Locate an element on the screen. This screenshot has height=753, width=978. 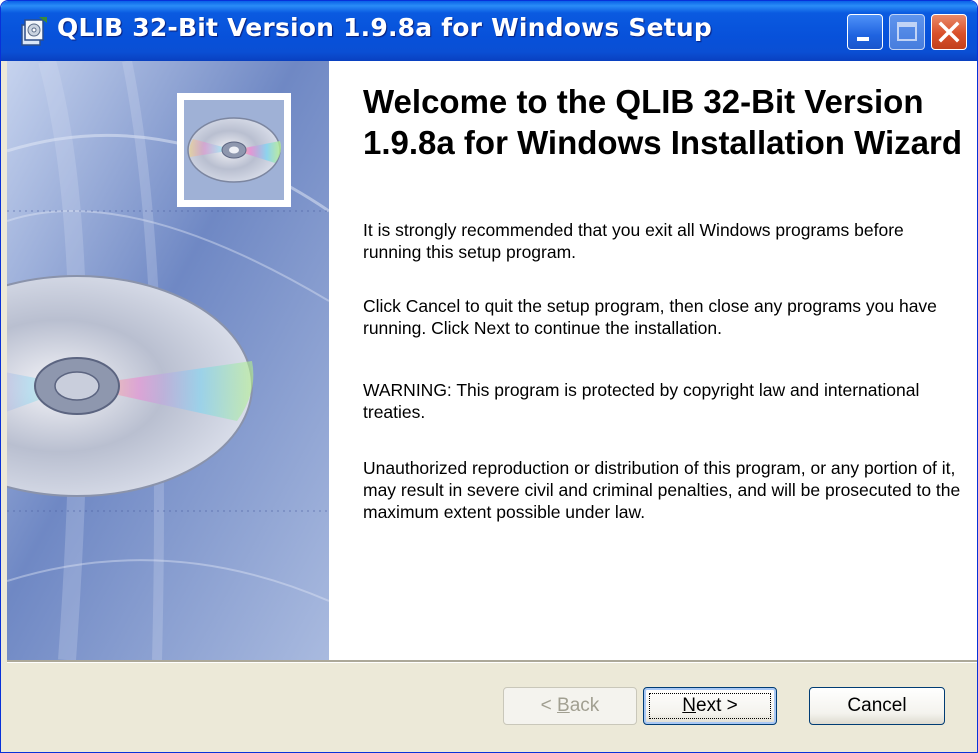
close-icon is located at coordinates (949, 32).